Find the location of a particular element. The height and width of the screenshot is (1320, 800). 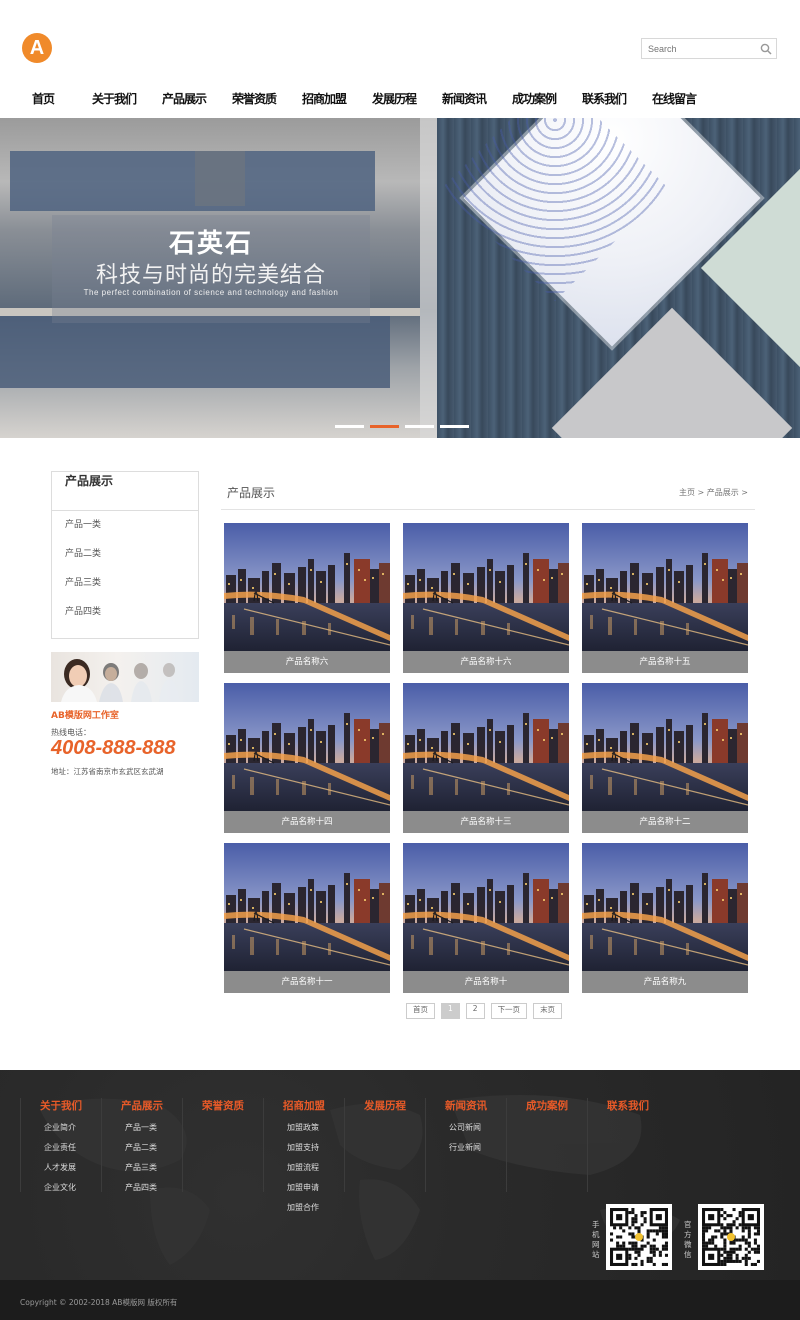

footer-col-cases: 成功案例 is located at coordinates (547, 1105).